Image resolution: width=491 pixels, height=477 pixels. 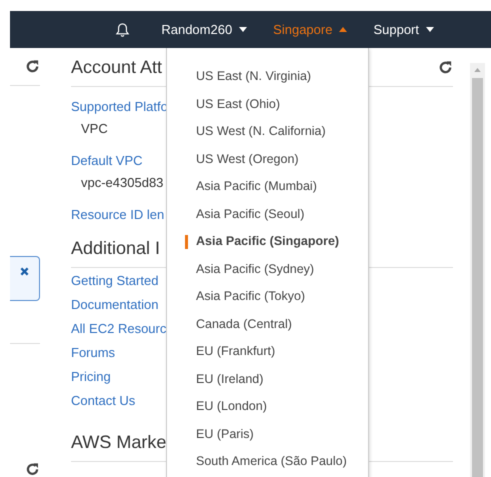 What do you see at coordinates (267, 269) in the screenshot?
I see `region-menu-item: Asia Pacific (Sydney)` at bounding box center [267, 269].